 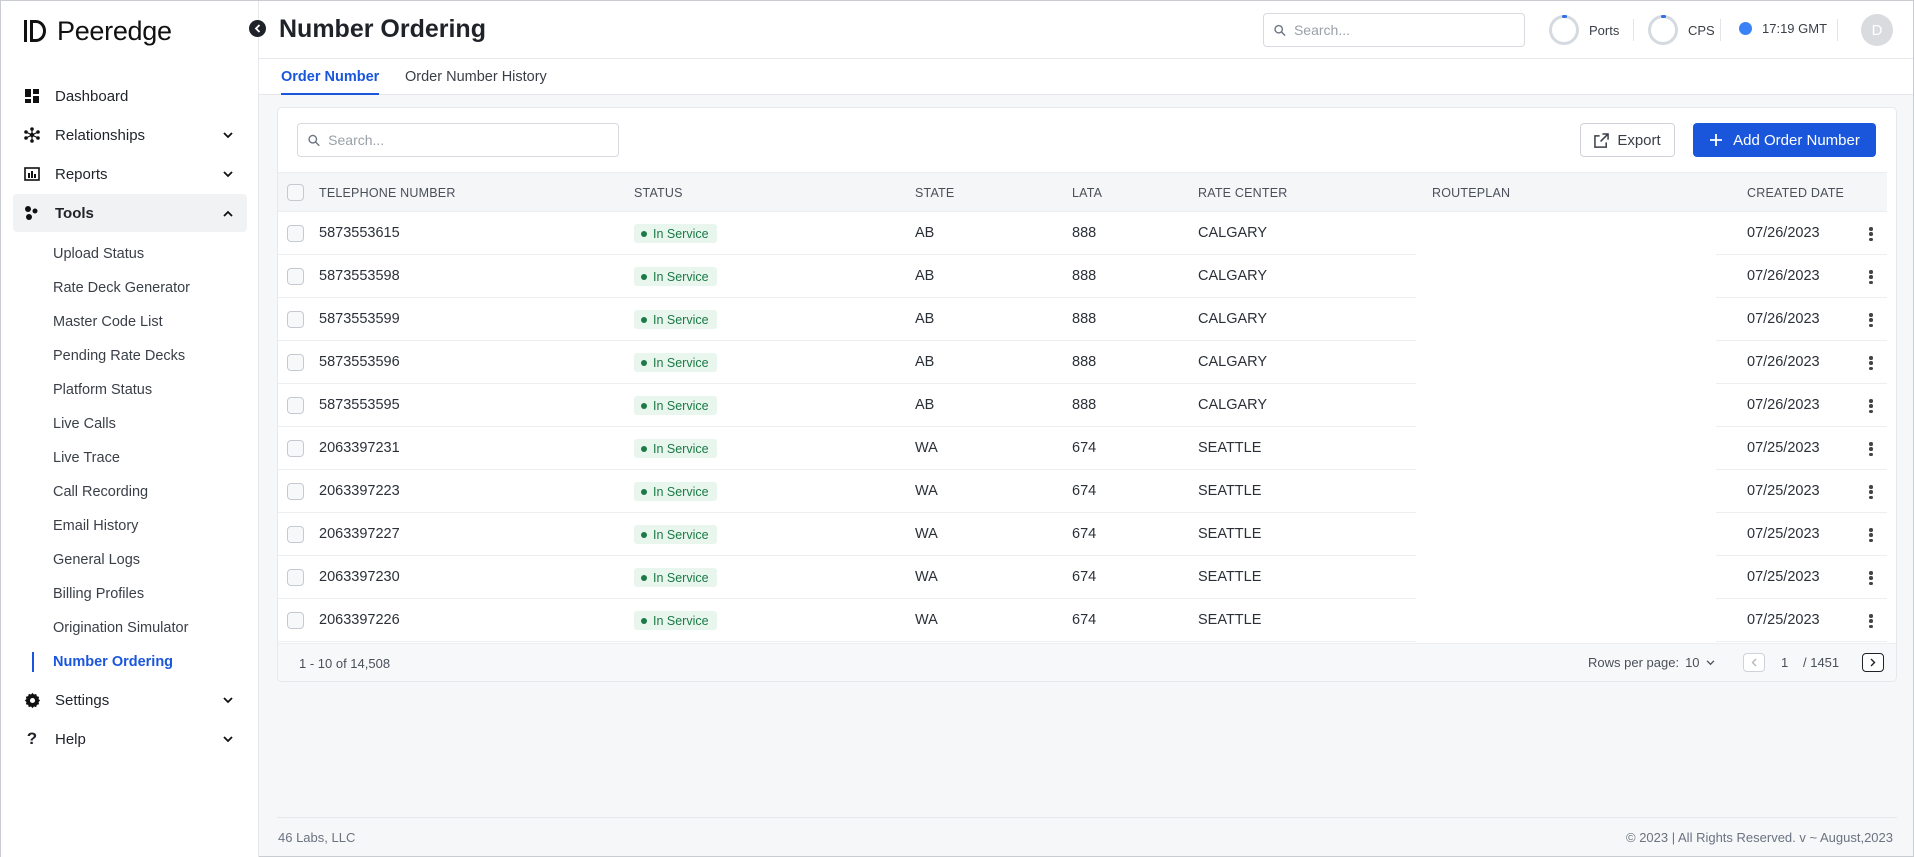 I want to click on global-search-input, so click(x=1408, y=30).